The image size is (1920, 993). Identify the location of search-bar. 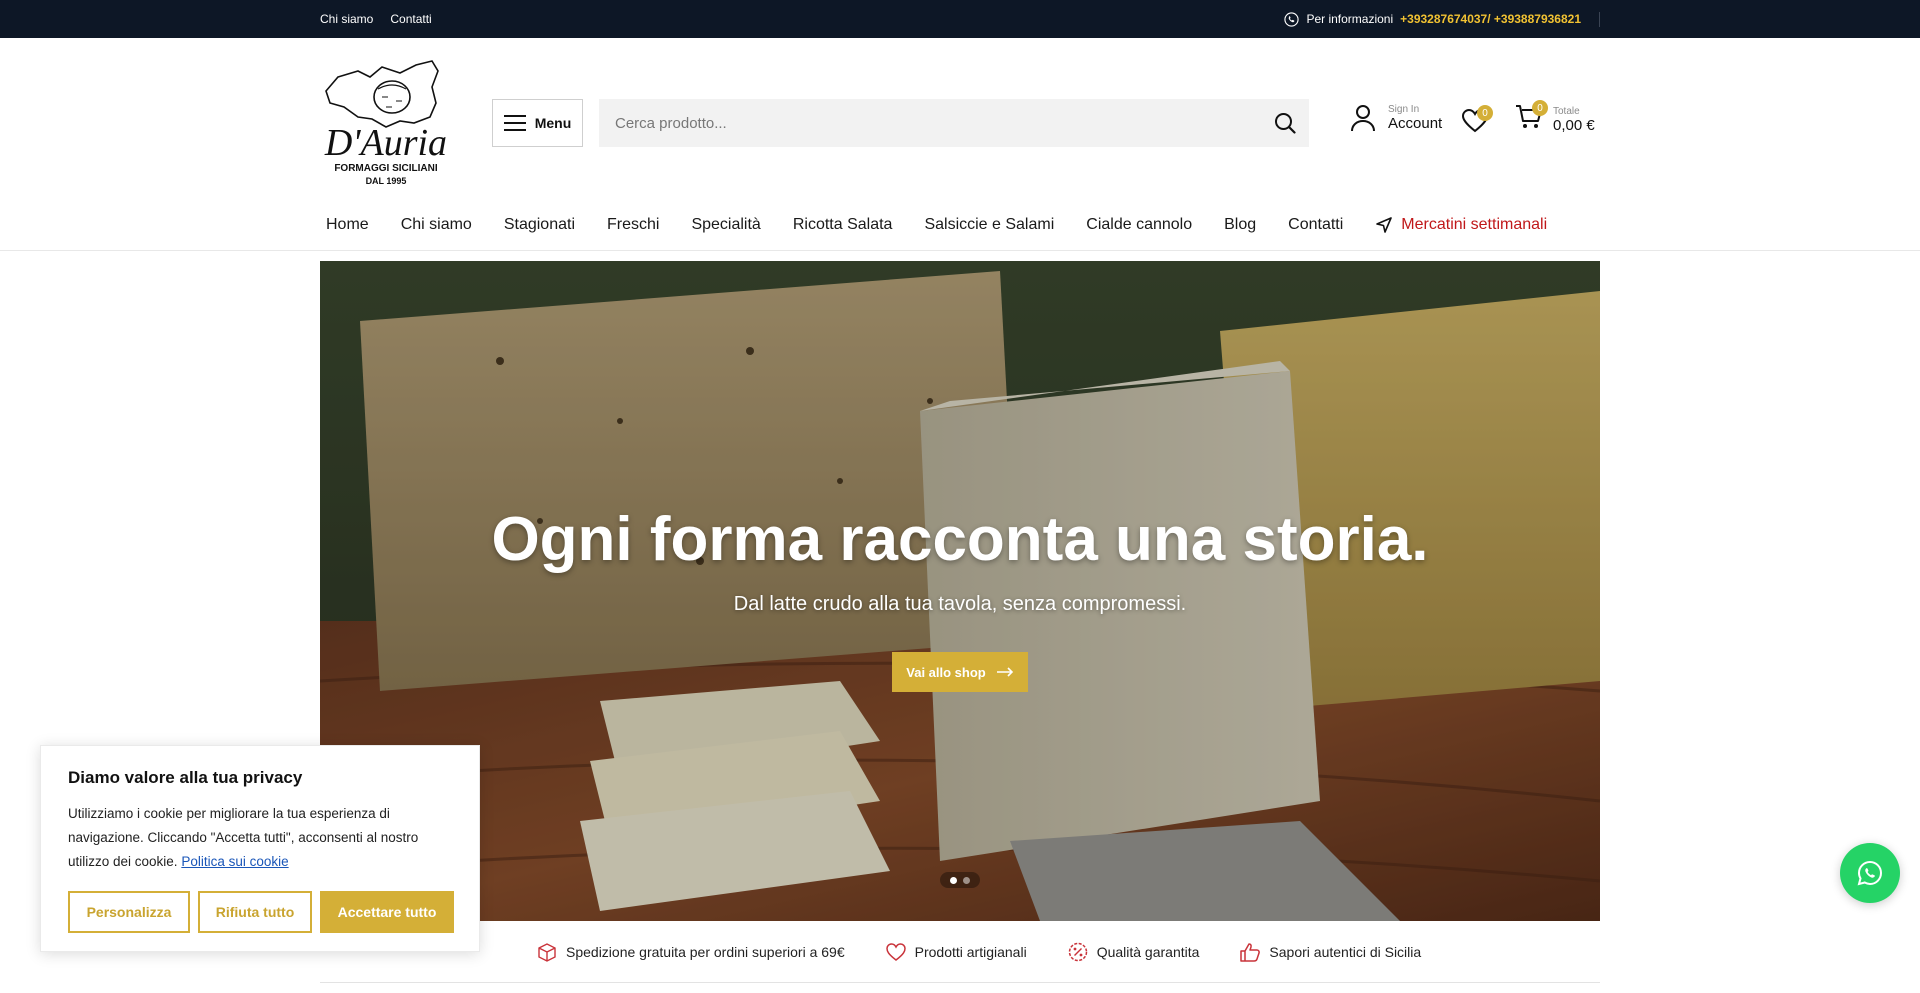
(954, 123).